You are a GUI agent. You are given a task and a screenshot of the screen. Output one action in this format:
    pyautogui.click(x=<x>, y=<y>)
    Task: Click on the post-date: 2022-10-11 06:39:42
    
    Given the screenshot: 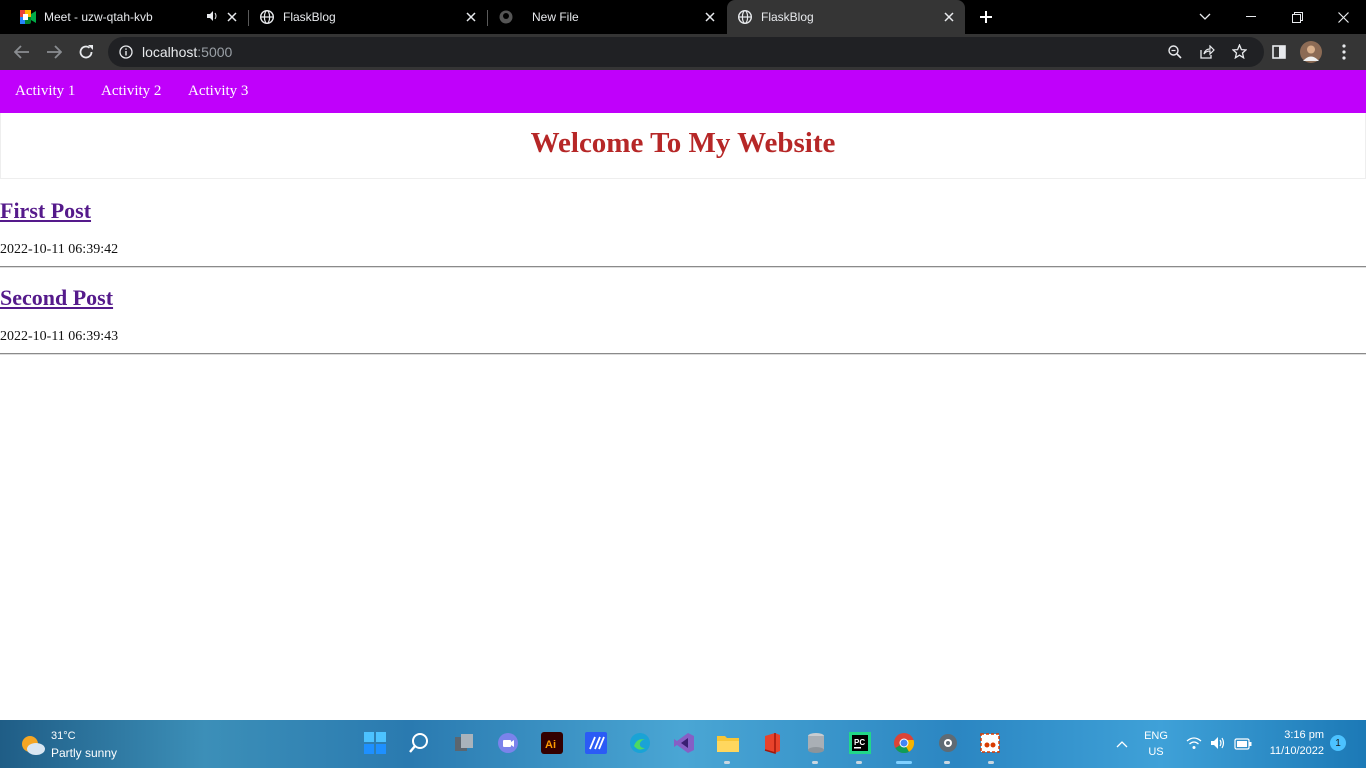 What is the action you would take?
    pyautogui.click(x=59, y=249)
    